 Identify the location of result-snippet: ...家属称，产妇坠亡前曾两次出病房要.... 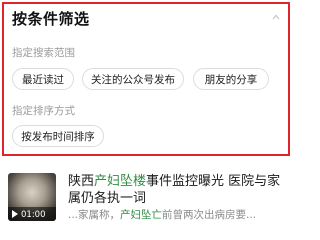
(180, 214).